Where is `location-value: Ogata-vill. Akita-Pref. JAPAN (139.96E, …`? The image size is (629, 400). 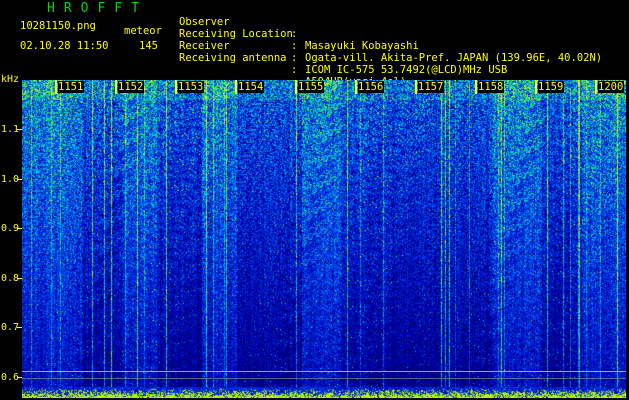 location-value: Ogata-vill. Akita-Pref. JAPAN (139.96E, … is located at coordinates (454, 58).